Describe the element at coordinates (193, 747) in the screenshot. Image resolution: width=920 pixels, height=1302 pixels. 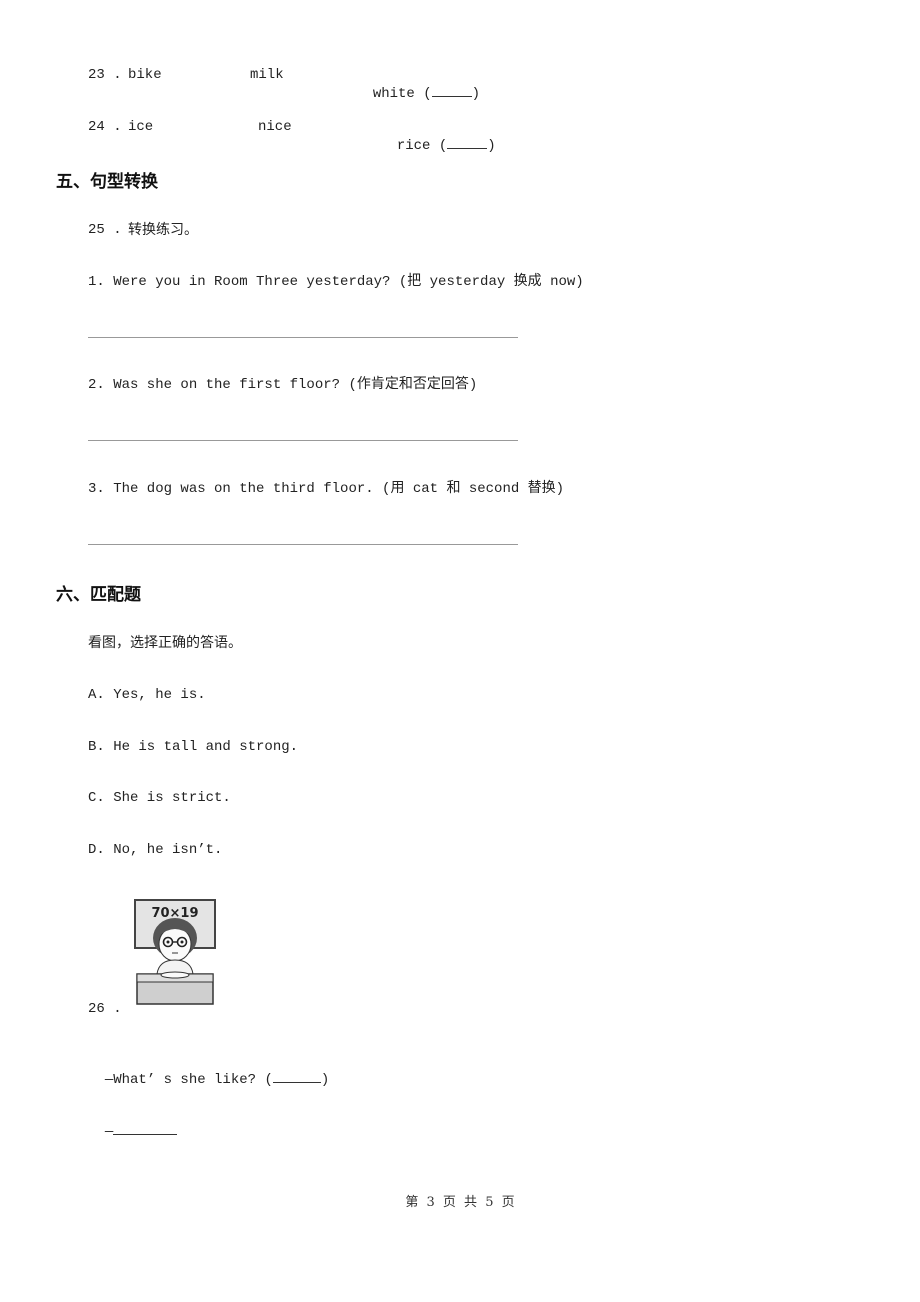
I see `option-b: B. He is tall and strong.` at that location.